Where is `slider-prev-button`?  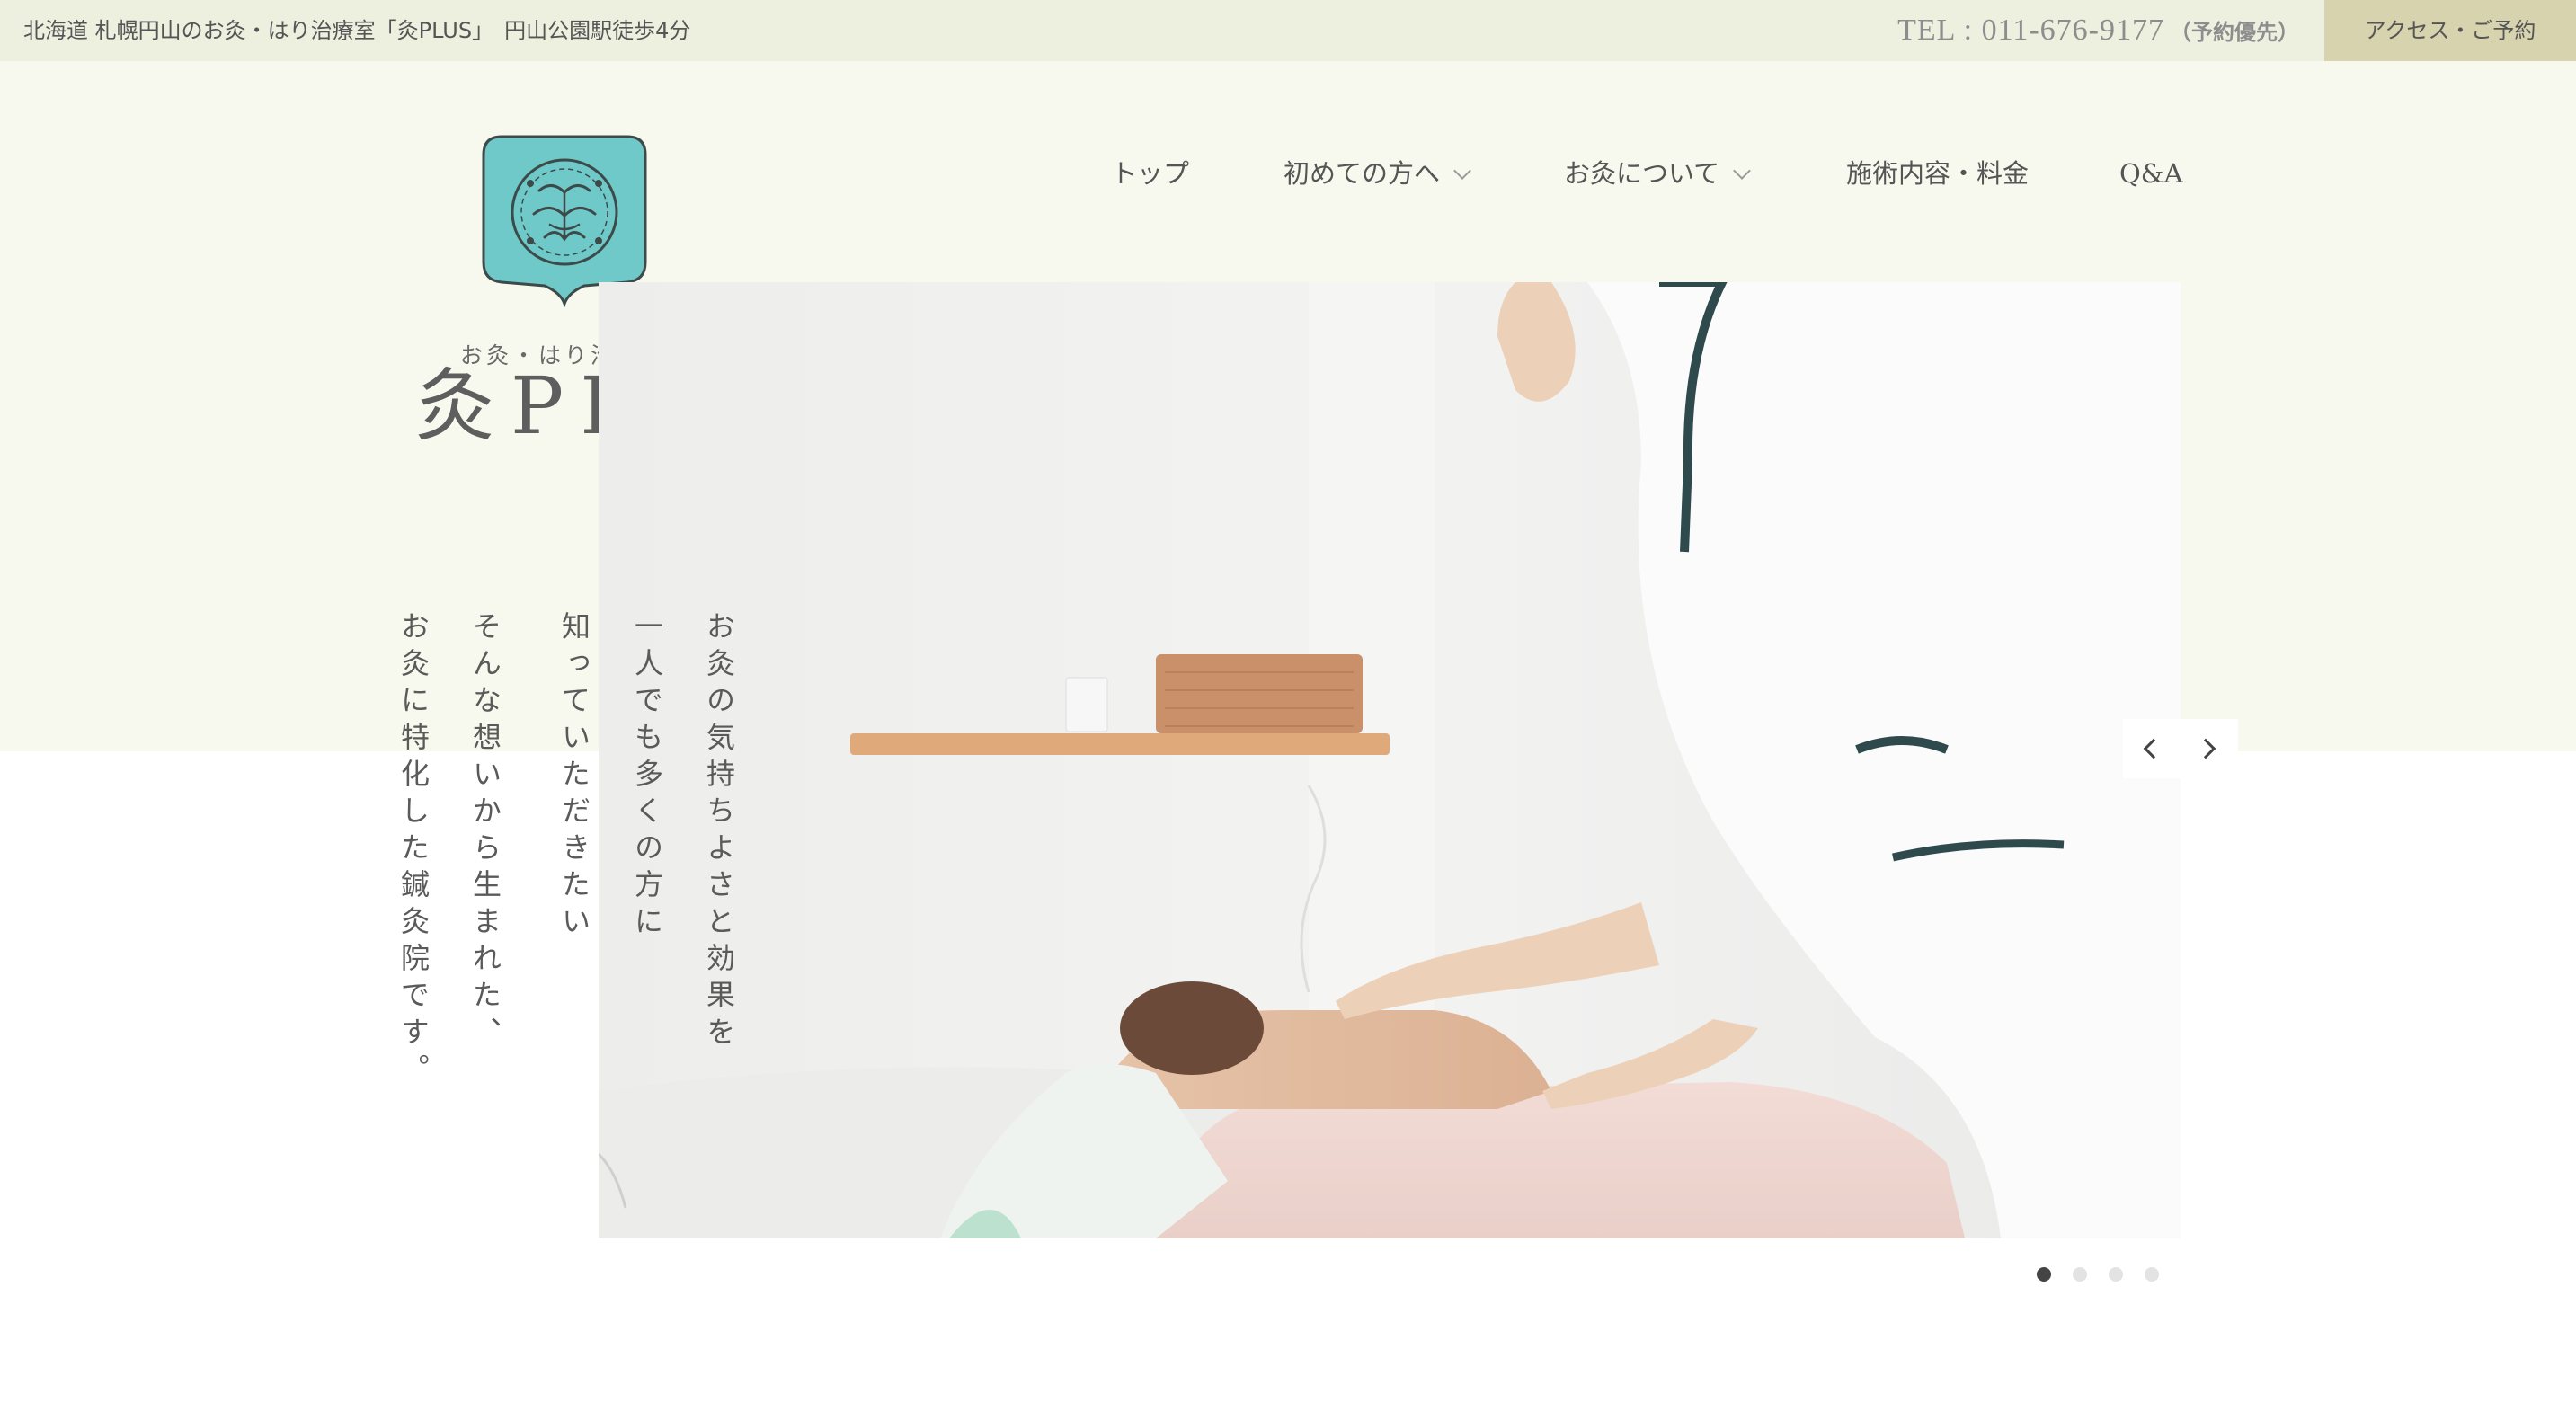 slider-prev-button is located at coordinates (2152, 749).